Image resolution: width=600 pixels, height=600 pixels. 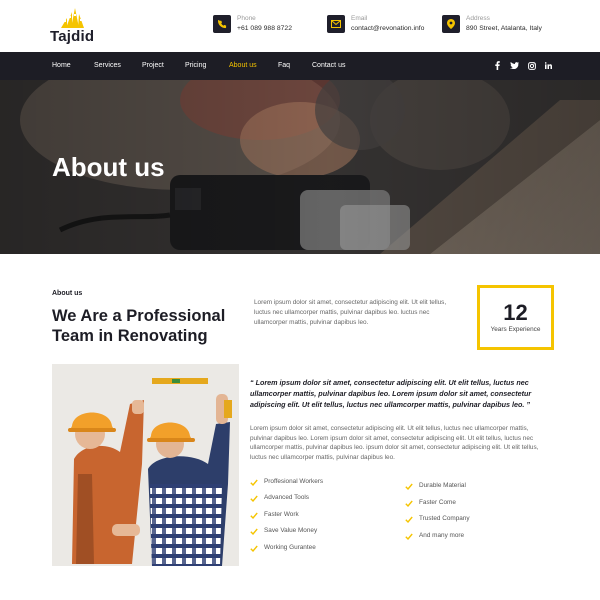 What do you see at coordinates (291, 530) in the screenshot?
I see `feature-label: Save Value Money` at bounding box center [291, 530].